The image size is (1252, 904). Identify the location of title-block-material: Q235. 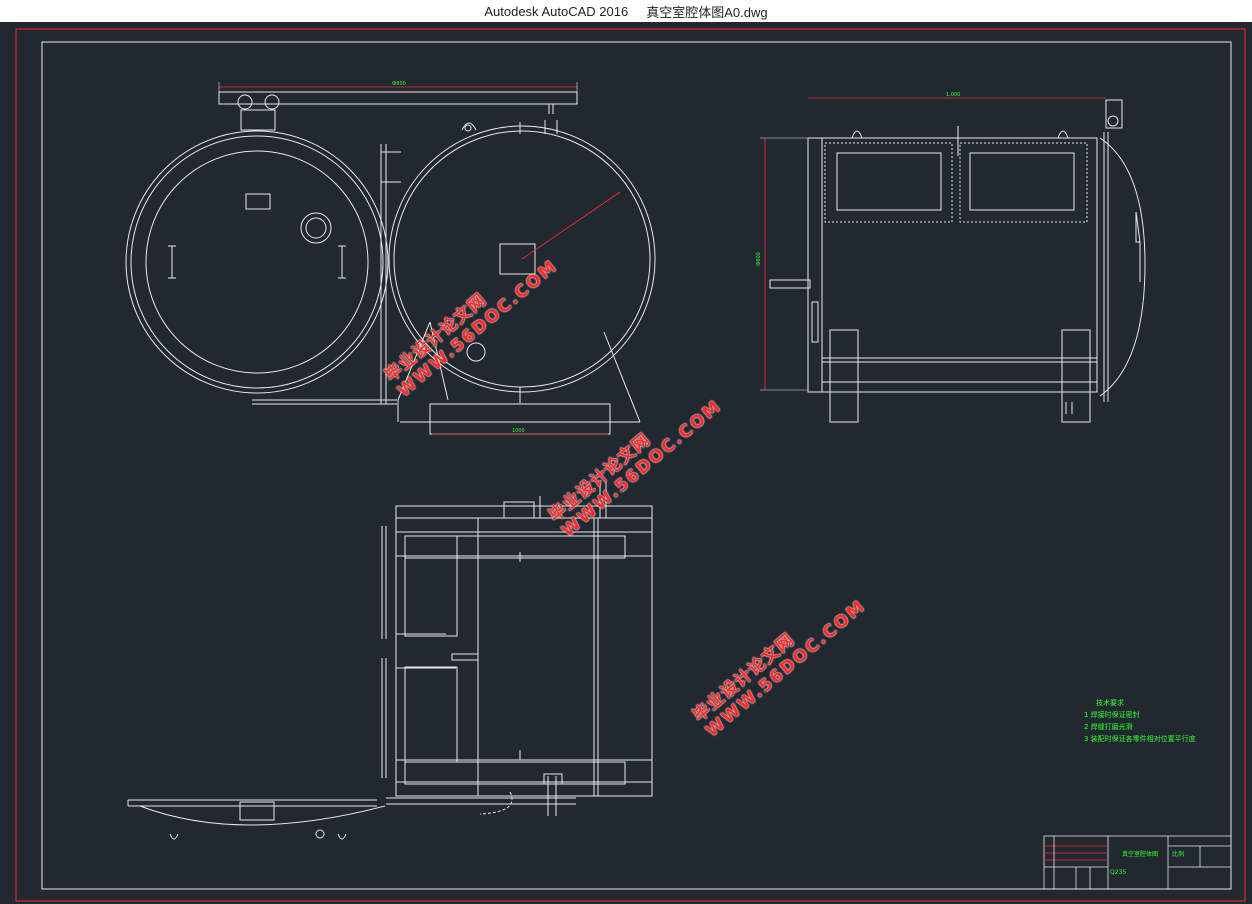
(1118, 872).